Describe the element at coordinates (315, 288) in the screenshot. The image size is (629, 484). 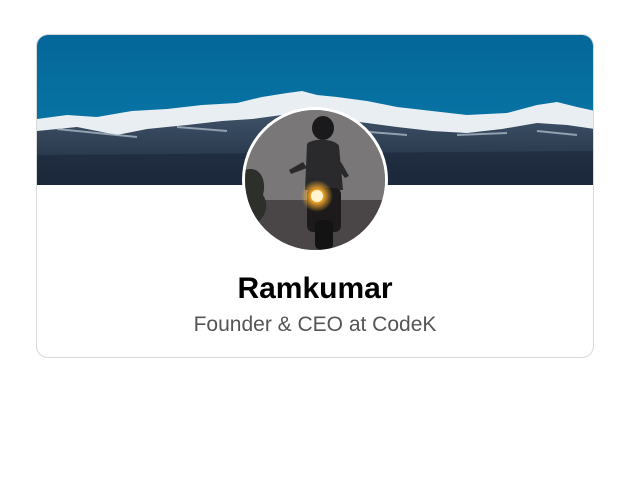
I see `profile-name: Ramkumar` at that location.